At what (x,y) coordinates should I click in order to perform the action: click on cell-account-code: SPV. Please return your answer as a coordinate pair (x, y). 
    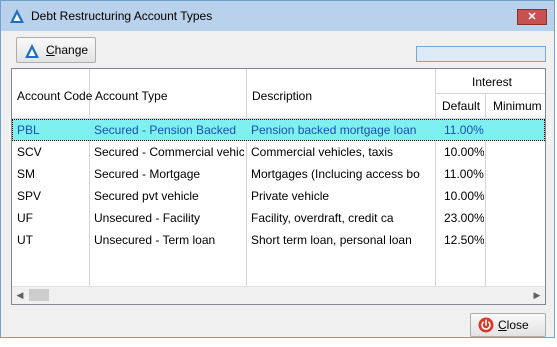
    Looking at the image, I should click on (29, 196).